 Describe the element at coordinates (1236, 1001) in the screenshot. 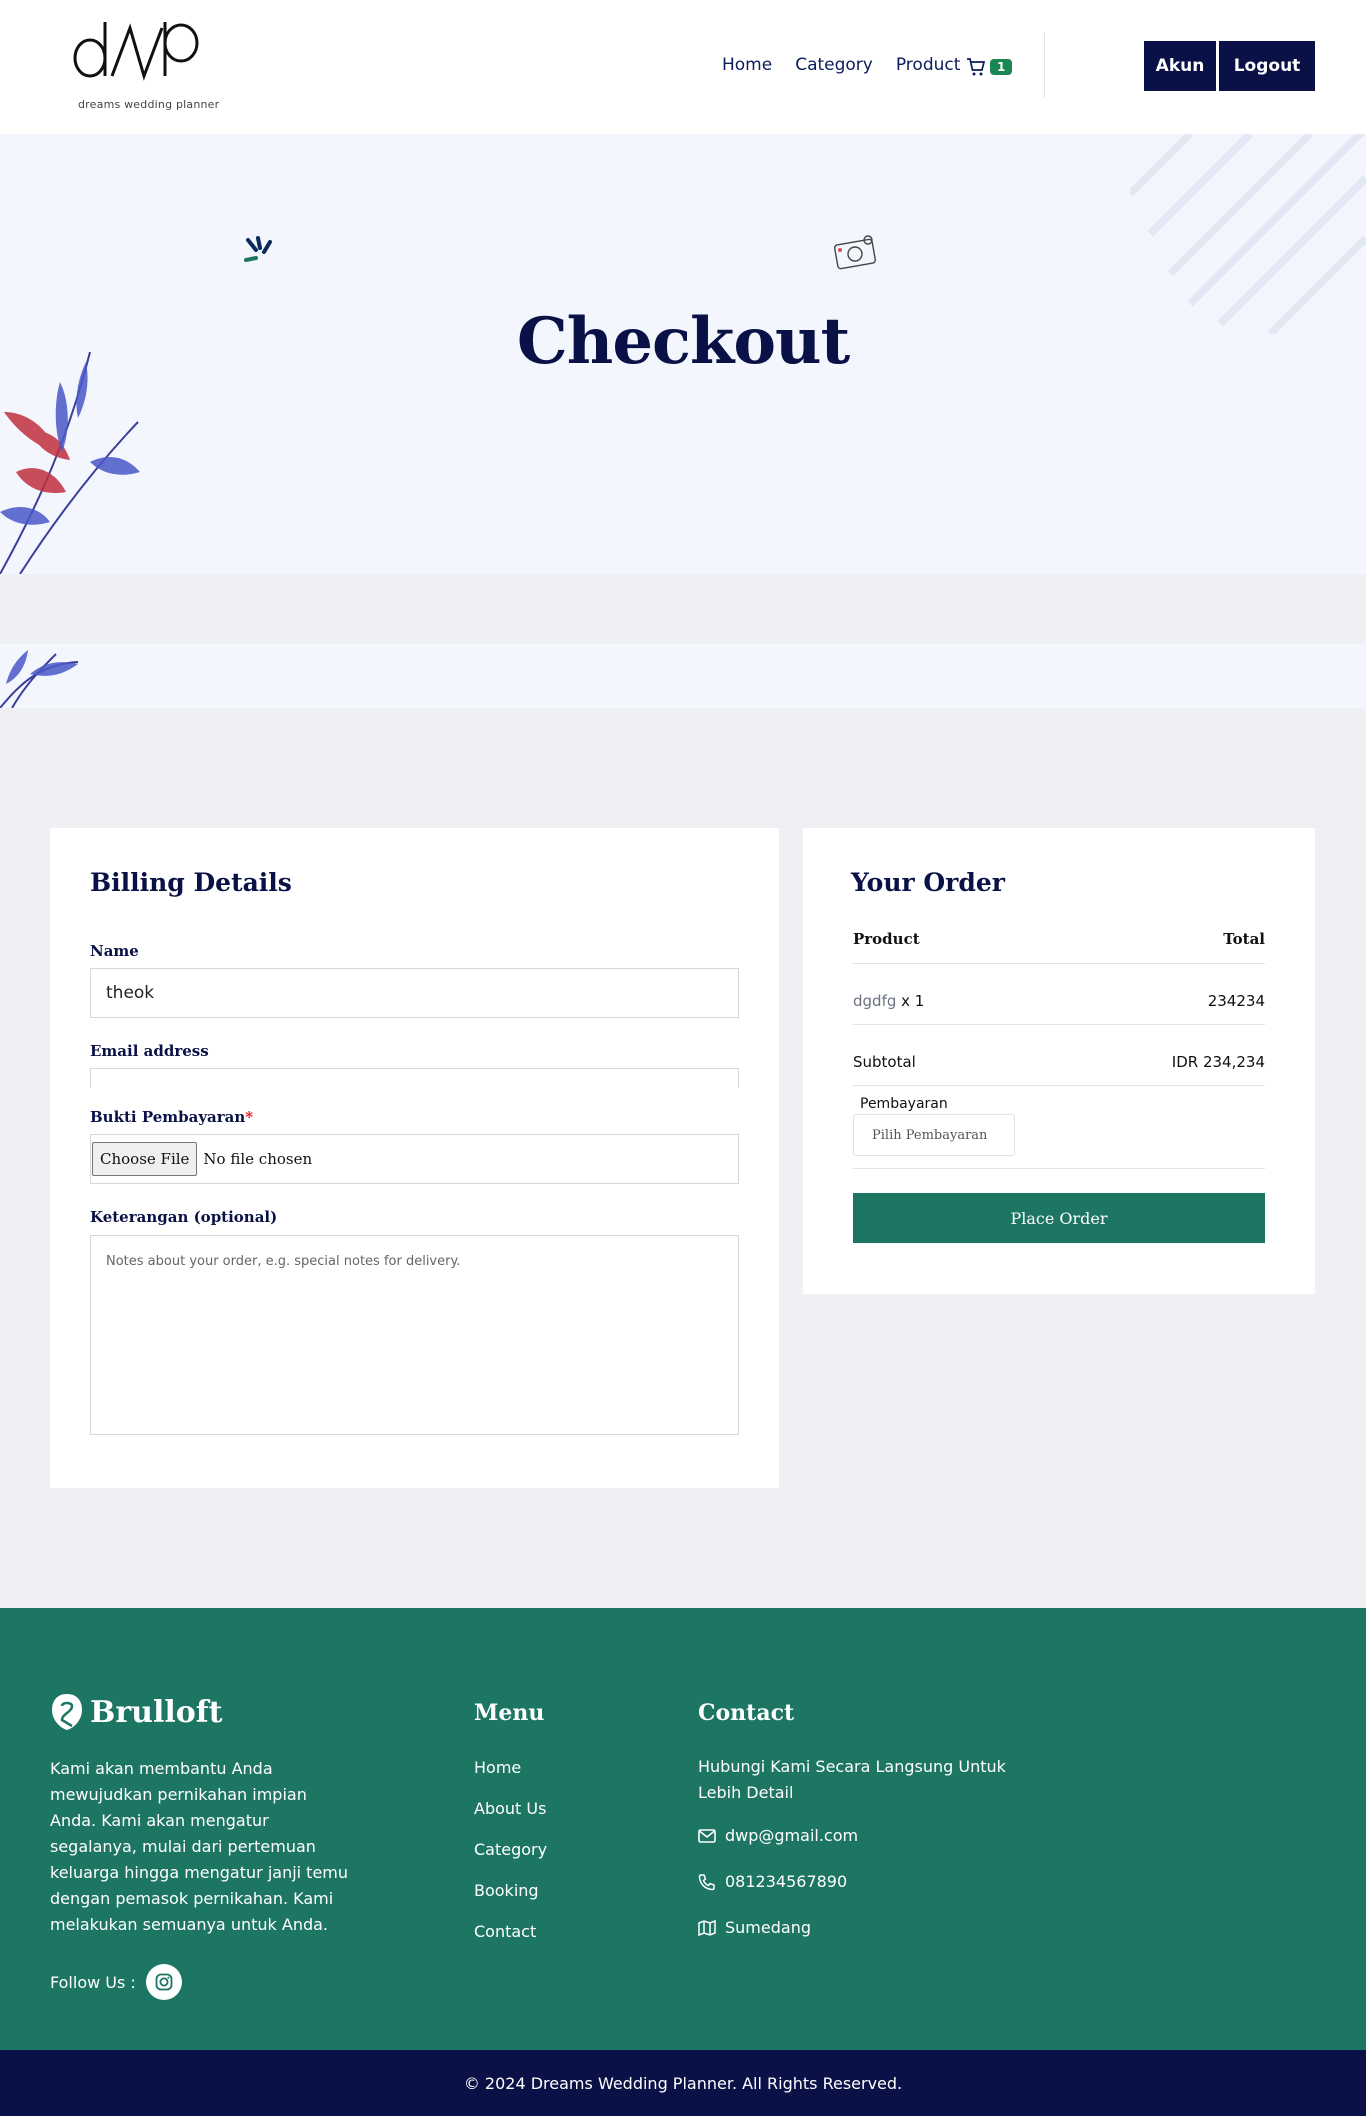

I see `item-total: 234234` at that location.